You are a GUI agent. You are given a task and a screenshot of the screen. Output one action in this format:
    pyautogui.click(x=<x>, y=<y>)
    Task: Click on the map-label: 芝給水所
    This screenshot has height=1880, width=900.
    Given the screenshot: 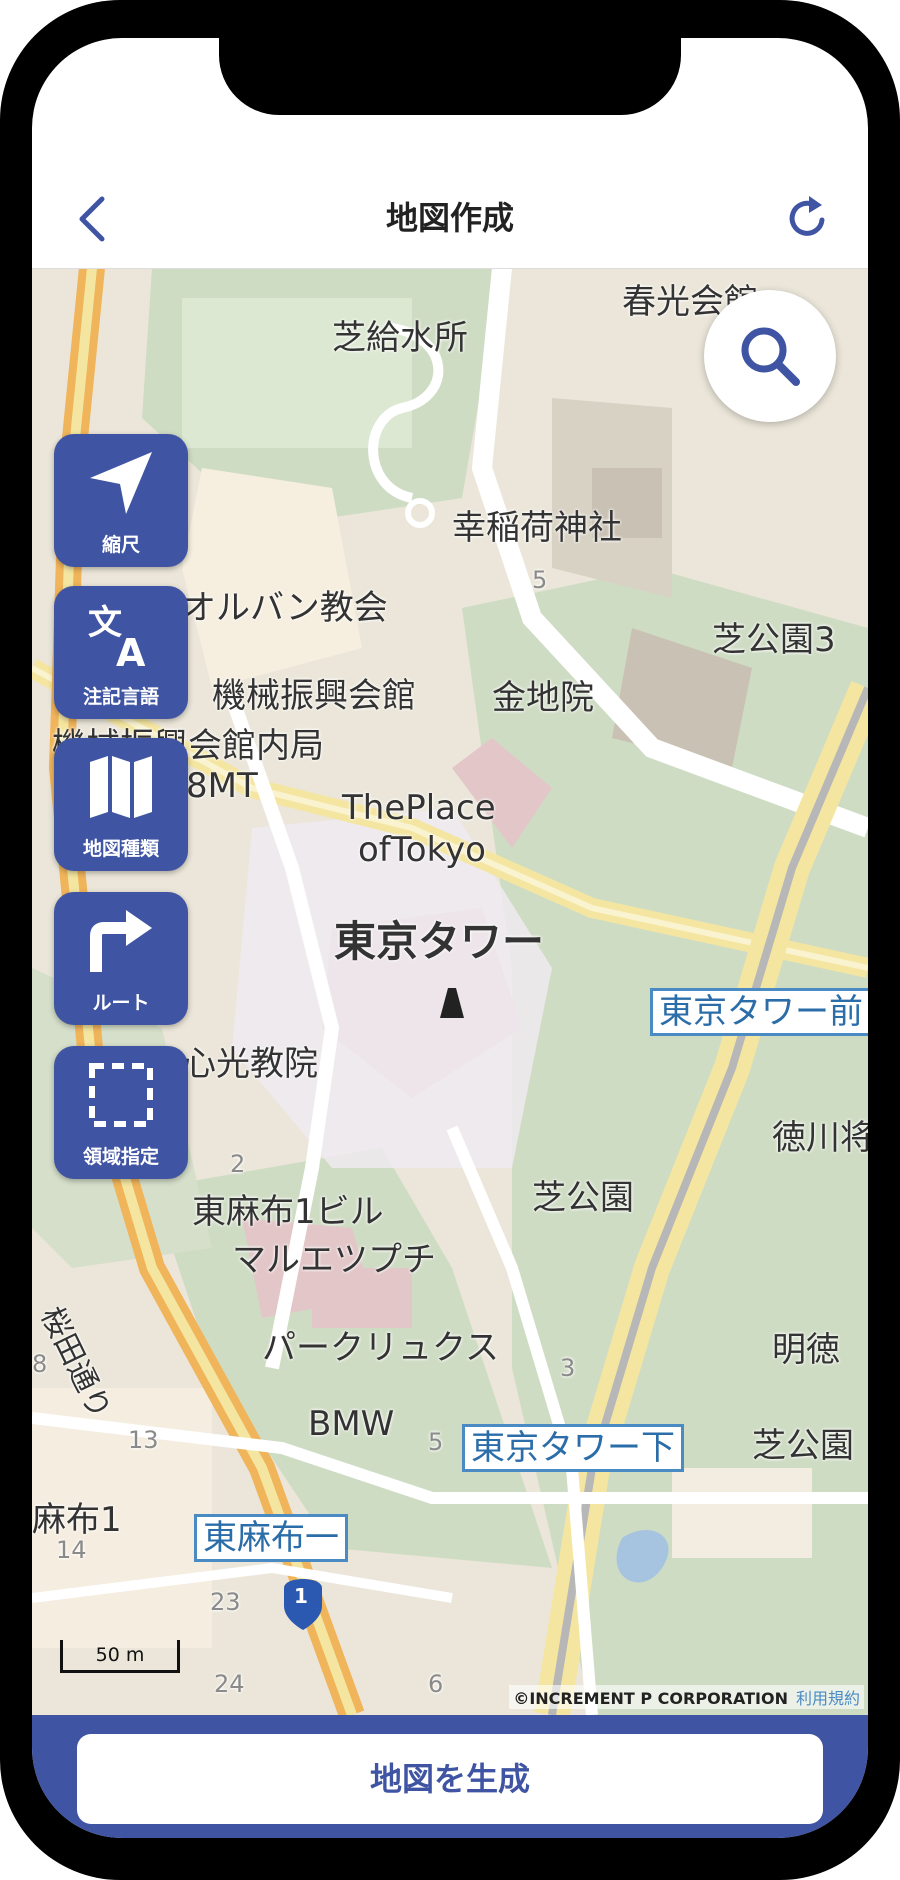 What is the action you would take?
    pyautogui.click(x=400, y=338)
    